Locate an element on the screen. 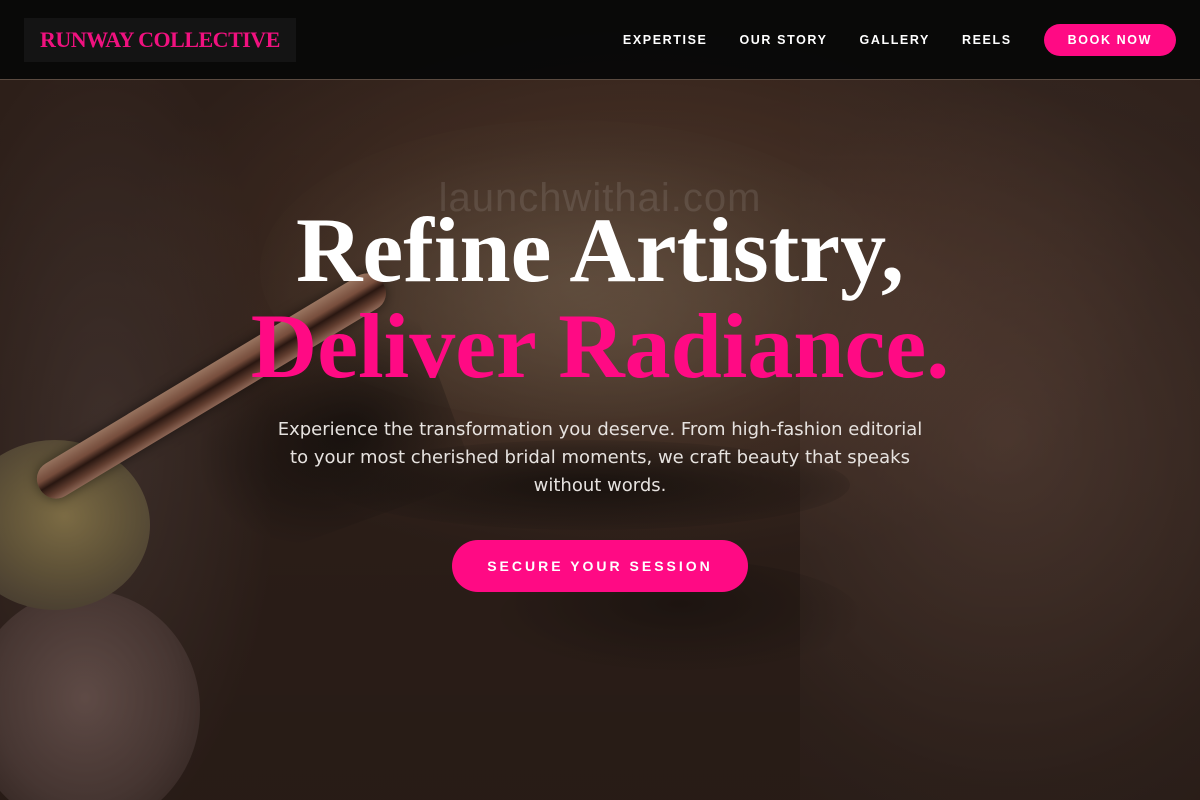 Image resolution: width=1200 pixels, height=800 pixels. nav-link-reels: REELS is located at coordinates (987, 40).